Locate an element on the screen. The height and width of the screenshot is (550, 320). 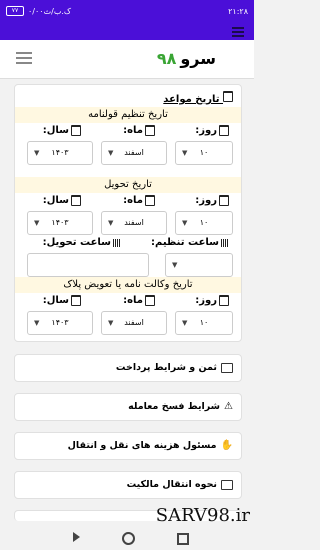
year-select-1: ▼ ۱۴۰۳ is located at coordinates (60, 153).